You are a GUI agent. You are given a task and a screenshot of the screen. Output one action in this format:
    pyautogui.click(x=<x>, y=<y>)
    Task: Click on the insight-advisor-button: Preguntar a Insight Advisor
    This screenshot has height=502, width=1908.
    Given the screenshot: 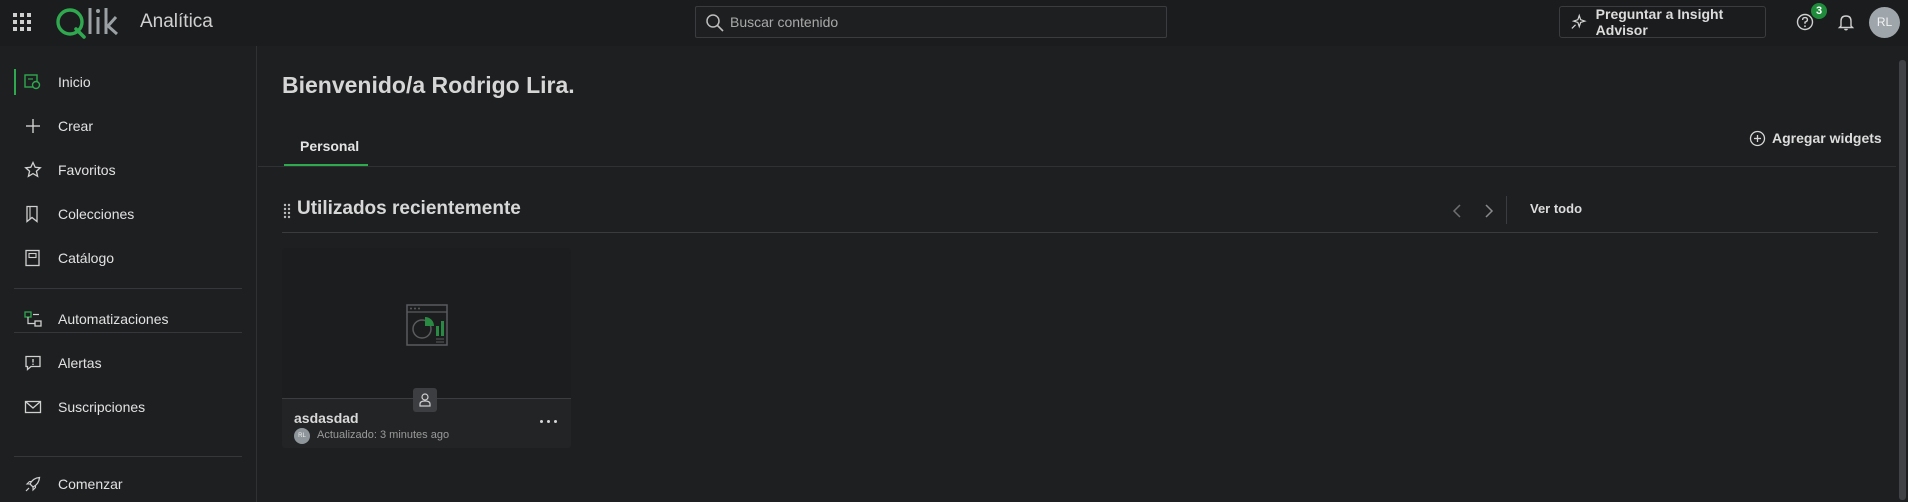 What is the action you would take?
    pyautogui.click(x=1662, y=22)
    